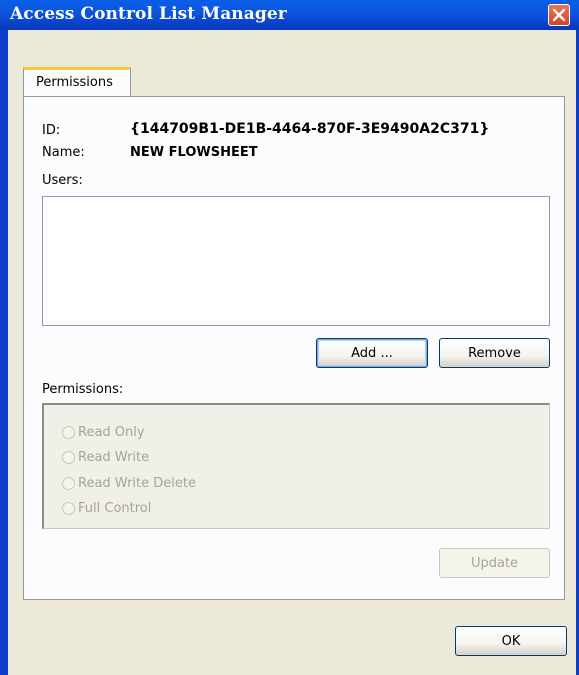 This screenshot has width=579, height=675. Describe the element at coordinates (289, 15) in the screenshot. I see `title-bar: Access Control List Manager` at that location.